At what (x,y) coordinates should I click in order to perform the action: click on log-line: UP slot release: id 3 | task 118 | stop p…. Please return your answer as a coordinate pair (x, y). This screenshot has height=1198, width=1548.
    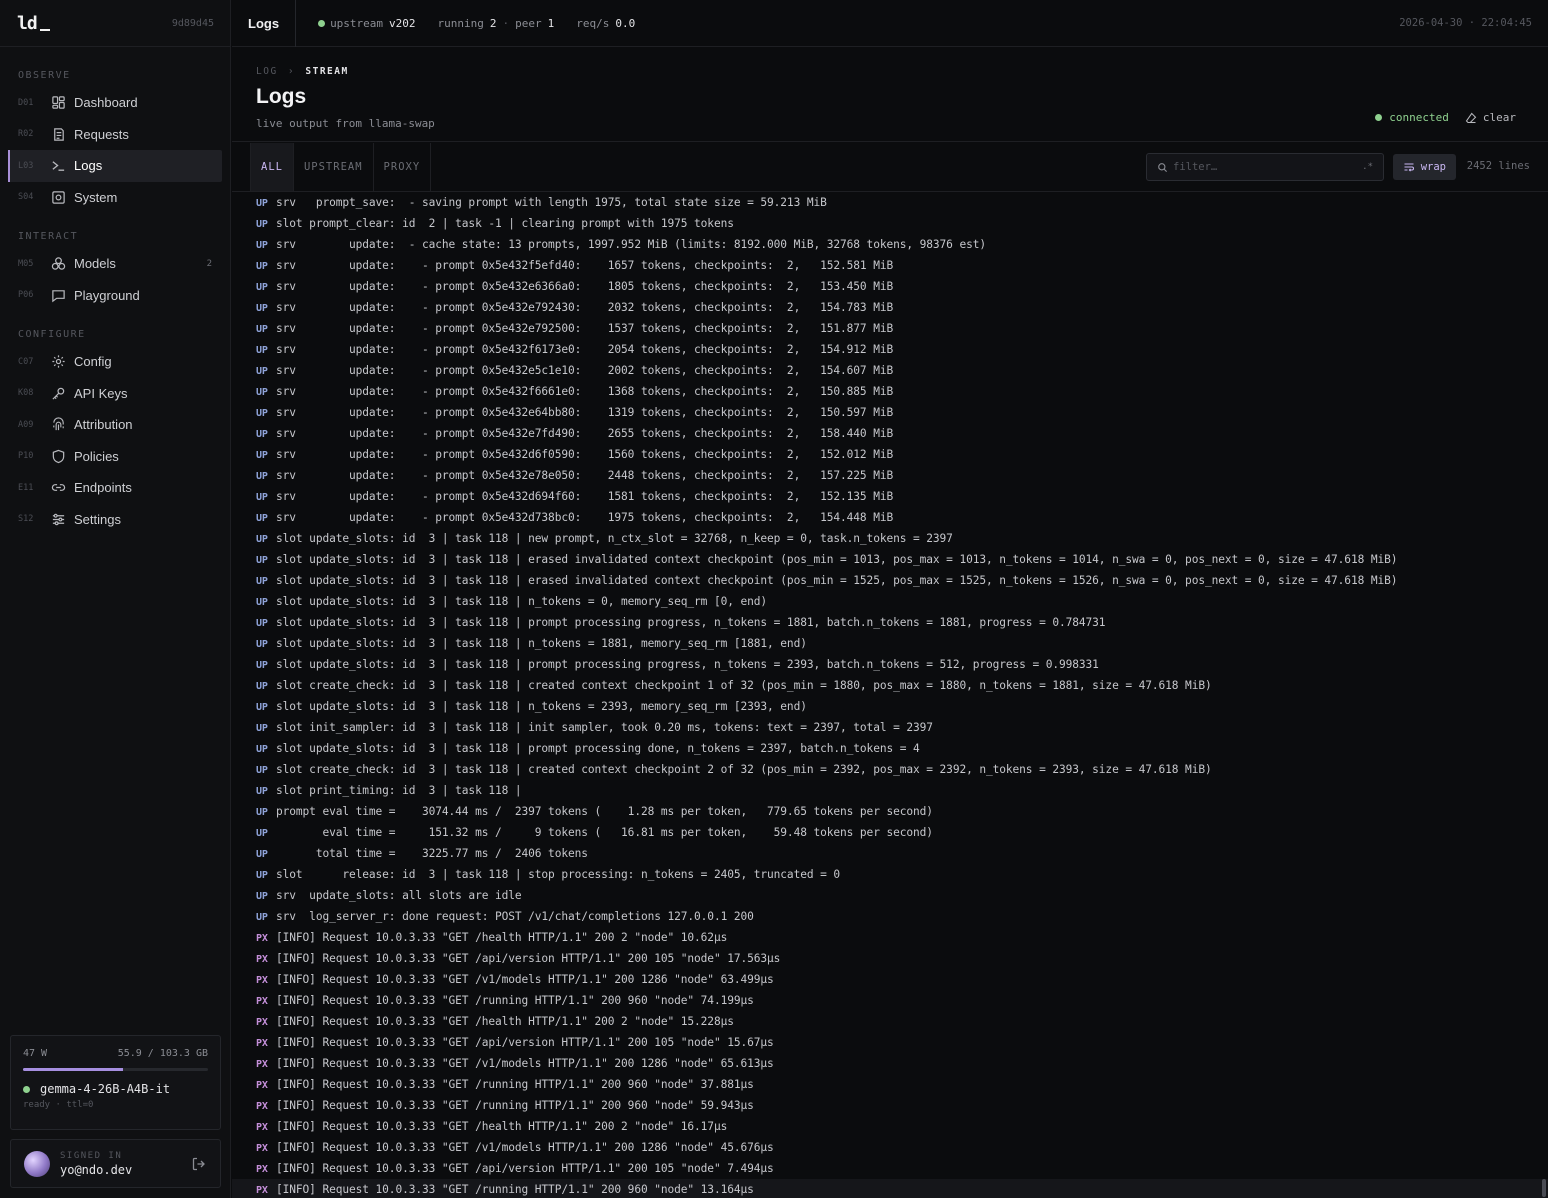
    Looking at the image, I should click on (902, 874).